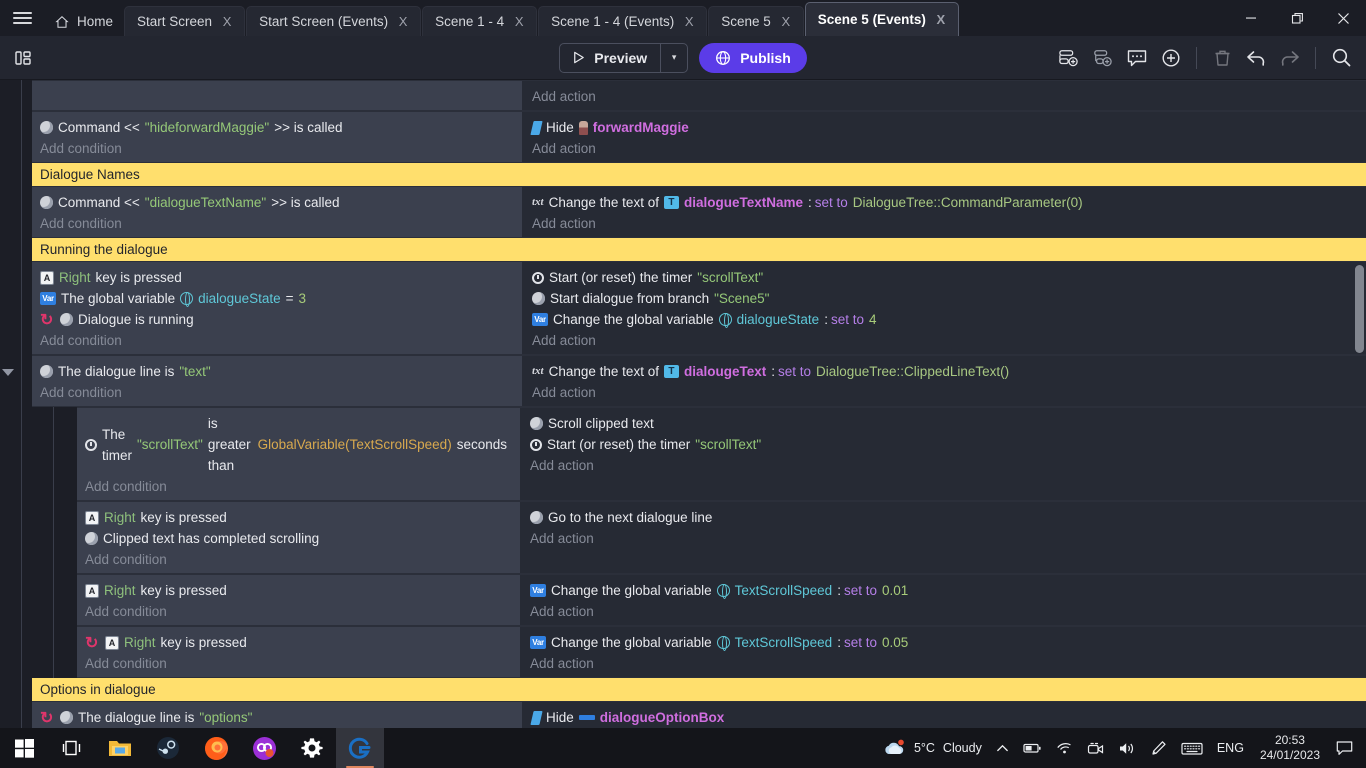 The height and width of the screenshot is (768, 1366). What do you see at coordinates (881, 19) in the screenshot?
I see `tab-scene-5-events: Scene 5 (Events) X` at bounding box center [881, 19].